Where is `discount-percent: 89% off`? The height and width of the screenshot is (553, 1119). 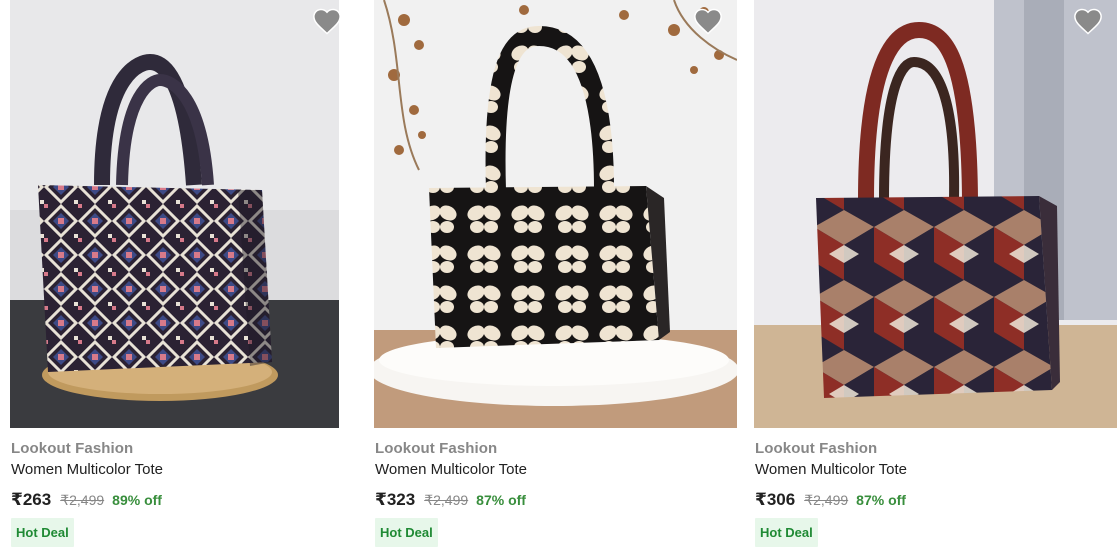
discount-percent: 89% off is located at coordinates (137, 500).